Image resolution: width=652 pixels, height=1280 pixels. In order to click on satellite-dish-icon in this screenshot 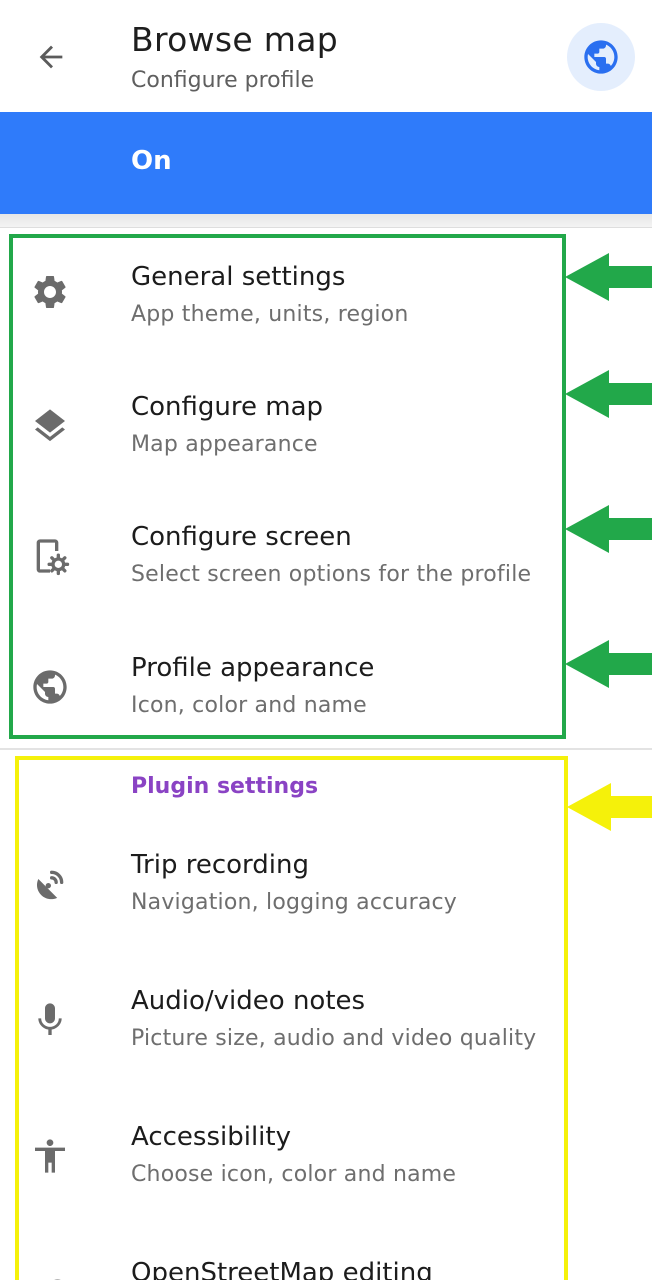, I will do `click(50, 884)`.